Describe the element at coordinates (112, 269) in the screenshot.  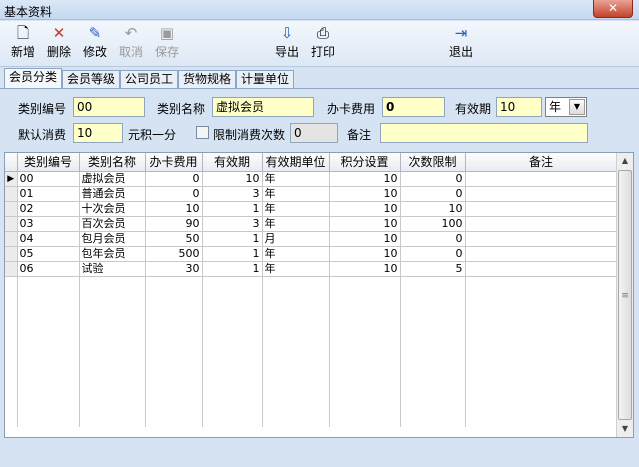
I see `table-cell: 试验` at that location.